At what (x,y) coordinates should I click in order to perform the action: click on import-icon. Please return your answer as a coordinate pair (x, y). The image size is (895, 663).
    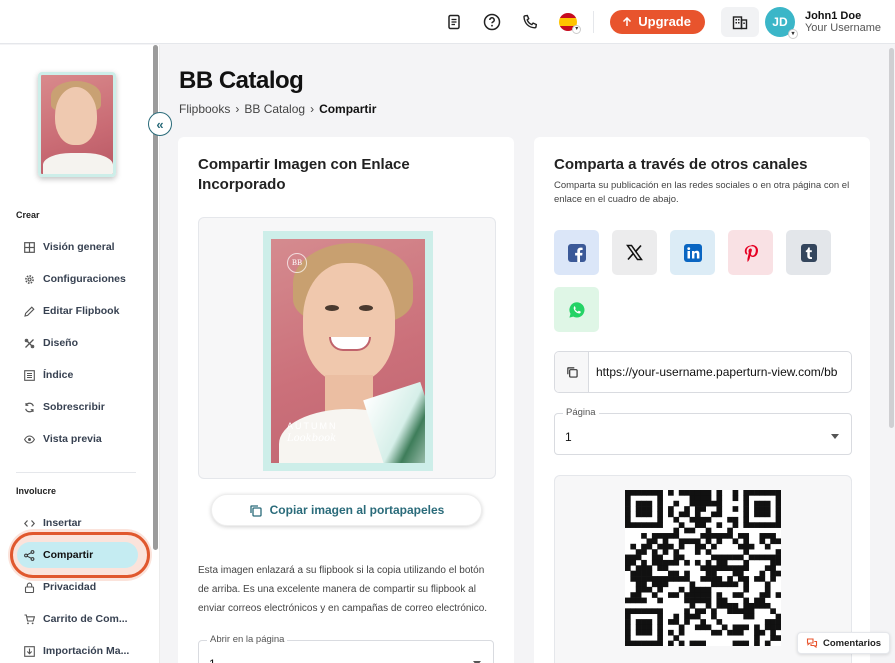
    Looking at the image, I should click on (29, 651).